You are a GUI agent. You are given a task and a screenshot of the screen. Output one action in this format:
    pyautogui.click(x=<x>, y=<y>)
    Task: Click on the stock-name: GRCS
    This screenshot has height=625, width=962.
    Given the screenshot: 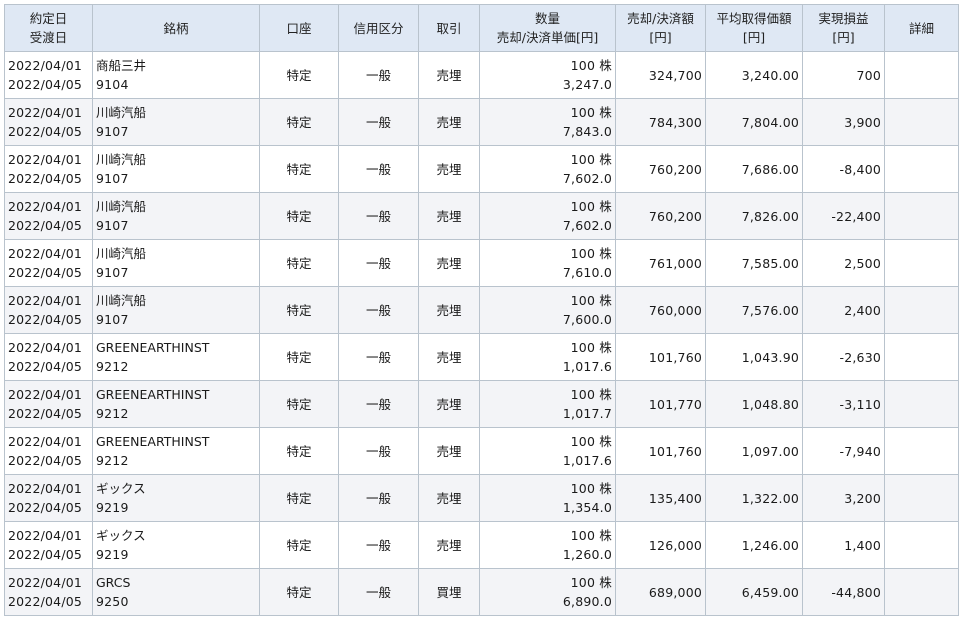 What is the action you would take?
    pyautogui.click(x=113, y=582)
    